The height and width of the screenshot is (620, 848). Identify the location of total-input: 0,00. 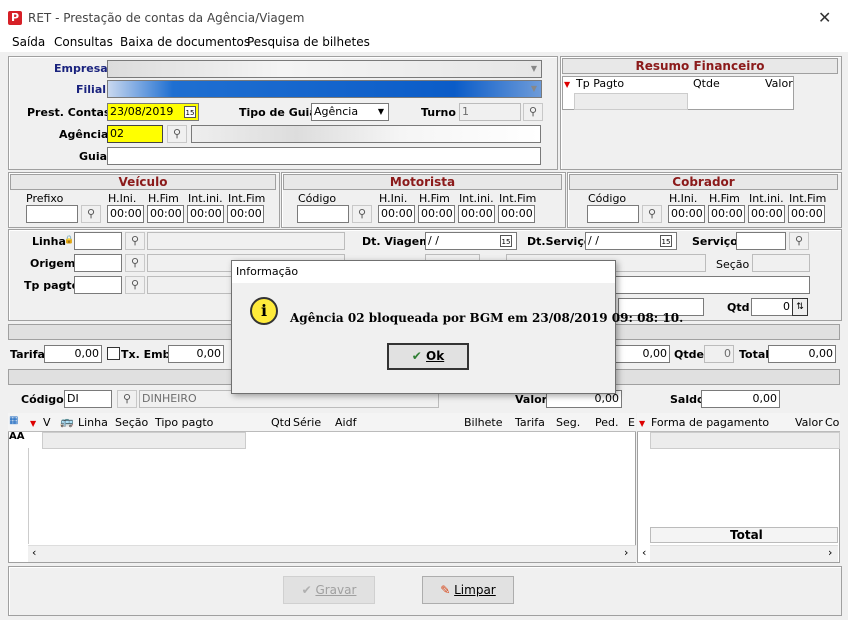
(802, 354).